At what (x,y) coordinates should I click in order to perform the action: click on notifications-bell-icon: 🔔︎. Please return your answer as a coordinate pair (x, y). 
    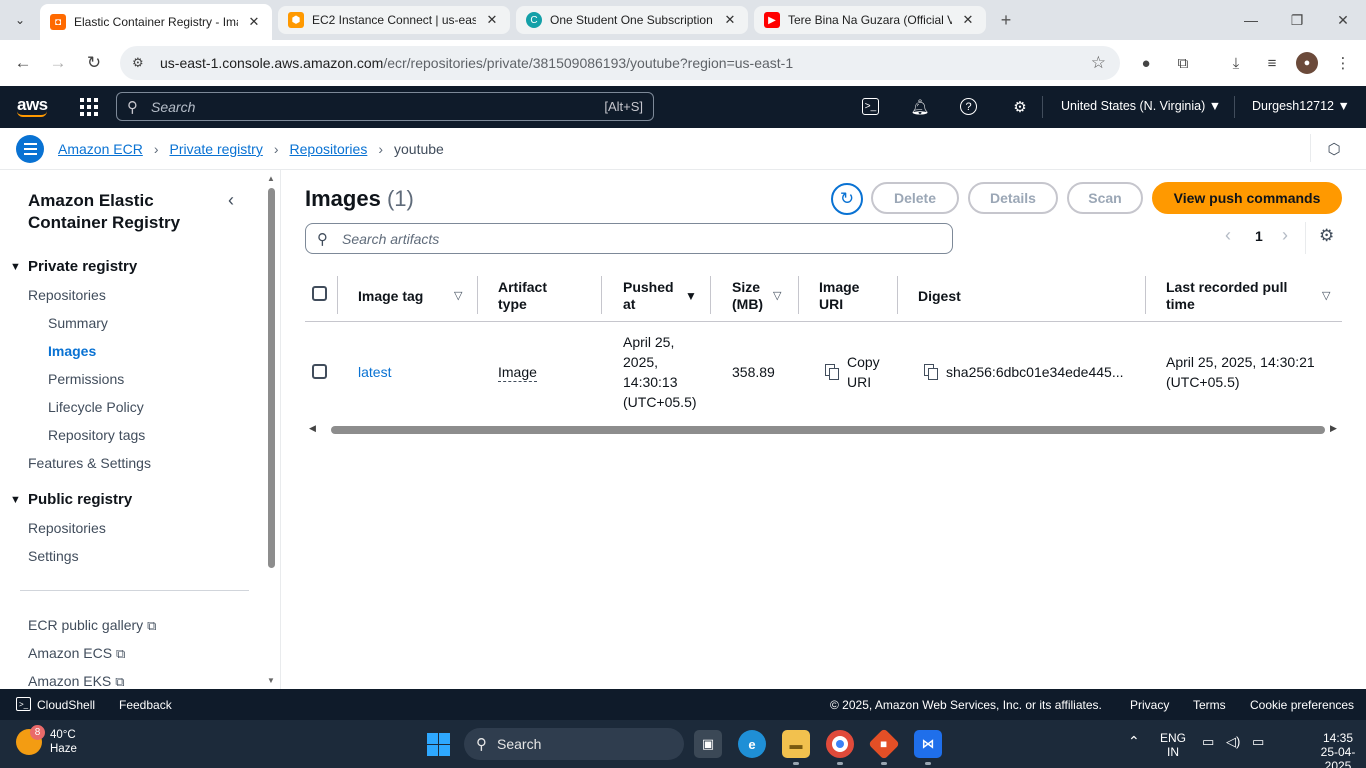
    Looking at the image, I should click on (920, 107).